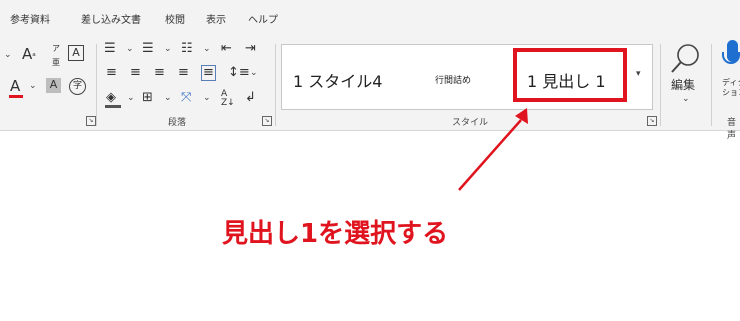 The height and width of the screenshot is (321, 740). What do you see at coordinates (493, 149) in the screenshot?
I see `annotation-arrow` at bounding box center [493, 149].